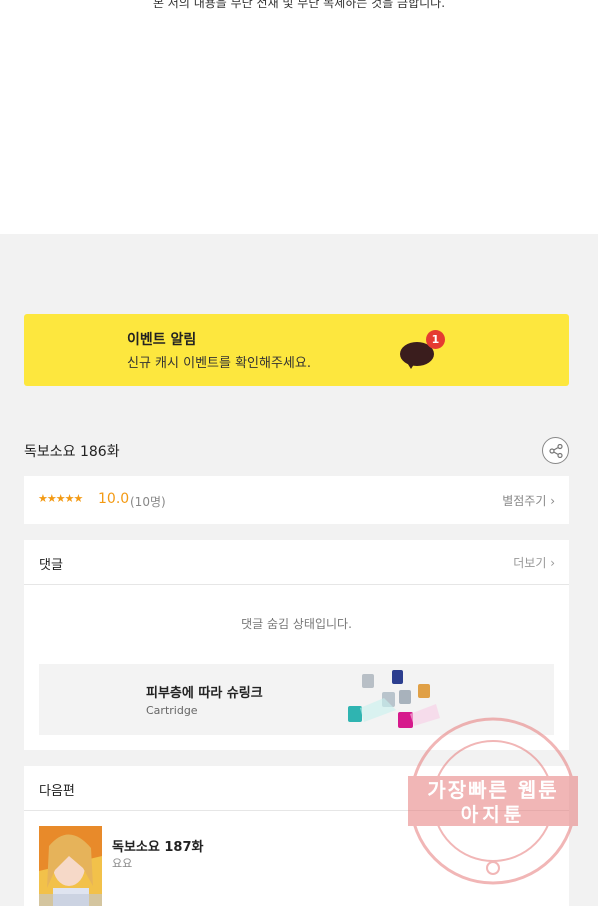 The image size is (598, 906). What do you see at coordinates (296, 500) in the screenshot?
I see `rating-card: ★★★★★ 10.0 (10명) 별점주기 ›` at bounding box center [296, 500].